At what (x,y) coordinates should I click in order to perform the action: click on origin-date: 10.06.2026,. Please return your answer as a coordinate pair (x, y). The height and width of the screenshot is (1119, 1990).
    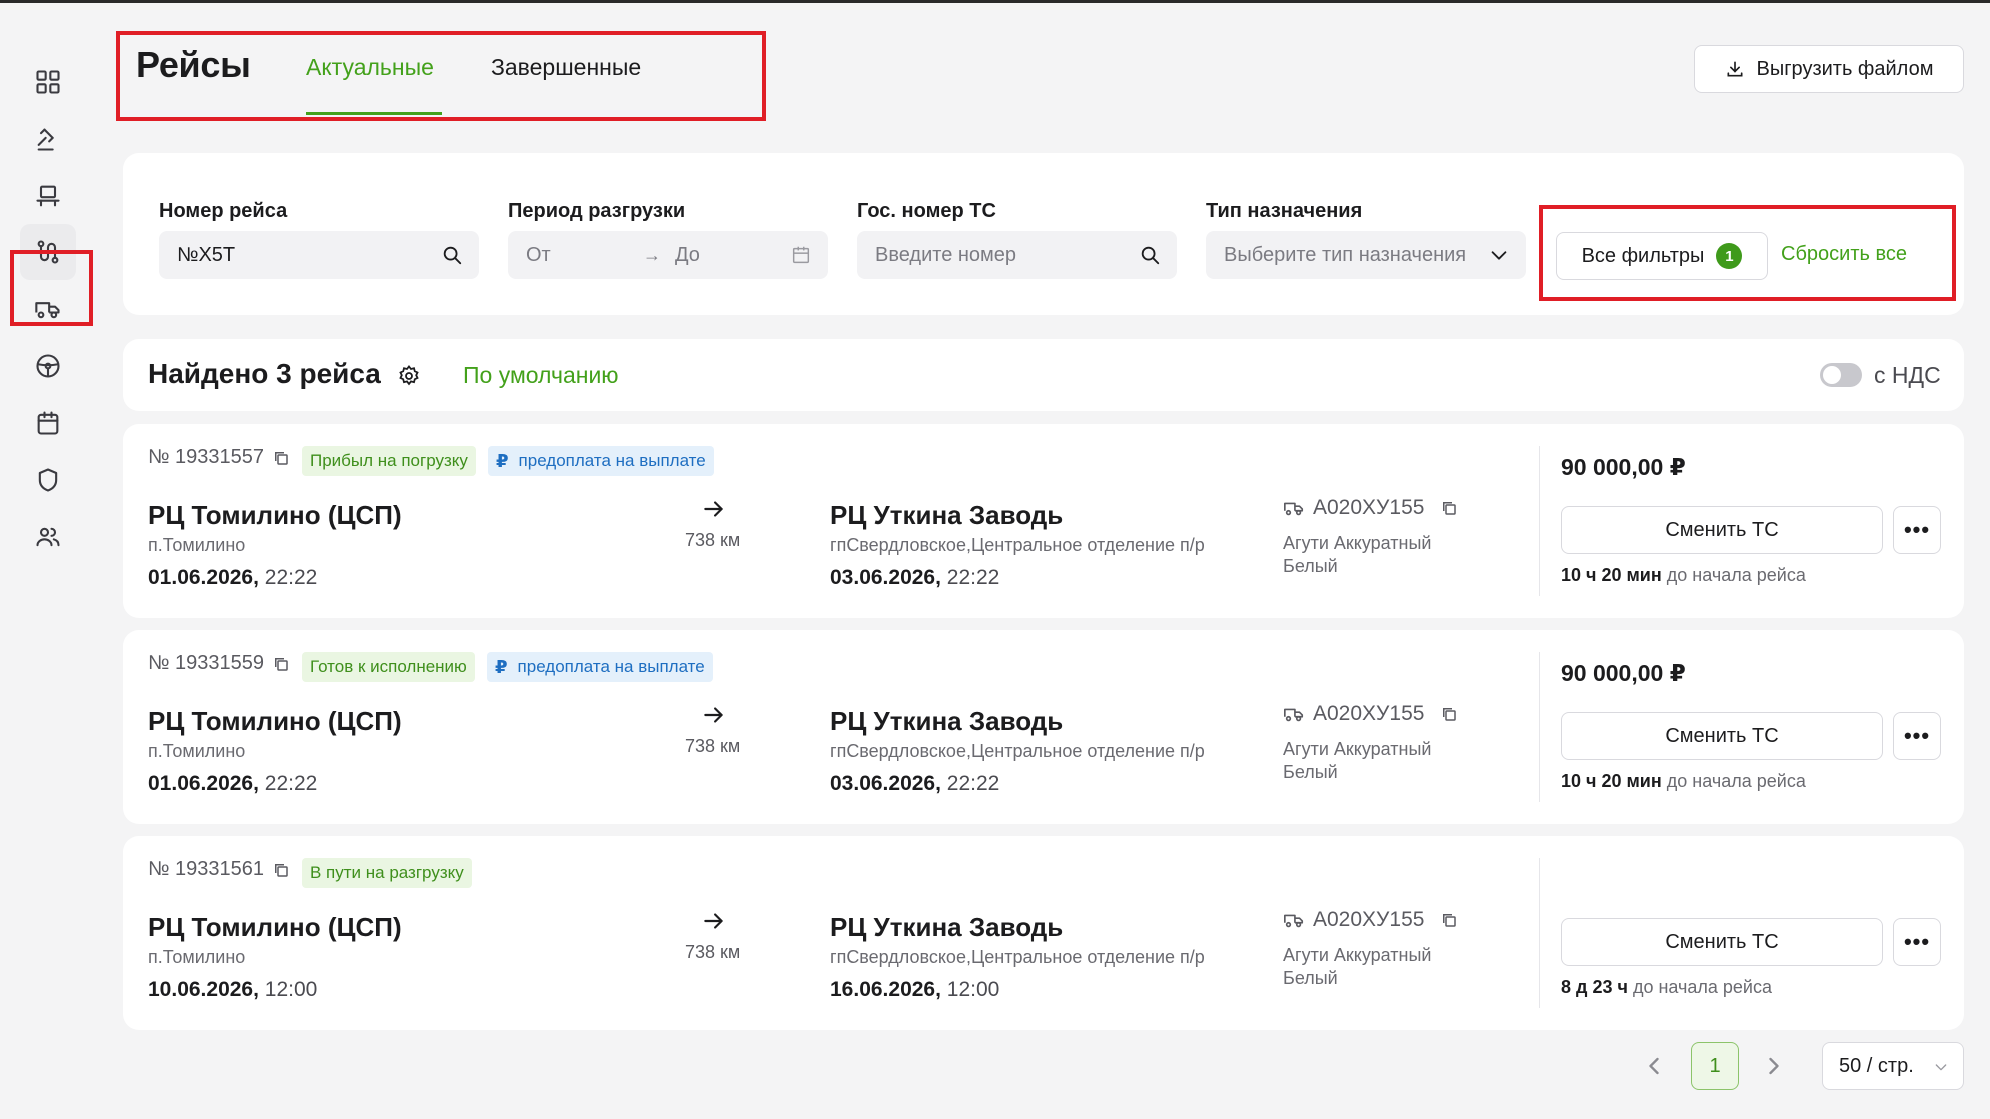
    Looking at the image, I should click on (203, 989).